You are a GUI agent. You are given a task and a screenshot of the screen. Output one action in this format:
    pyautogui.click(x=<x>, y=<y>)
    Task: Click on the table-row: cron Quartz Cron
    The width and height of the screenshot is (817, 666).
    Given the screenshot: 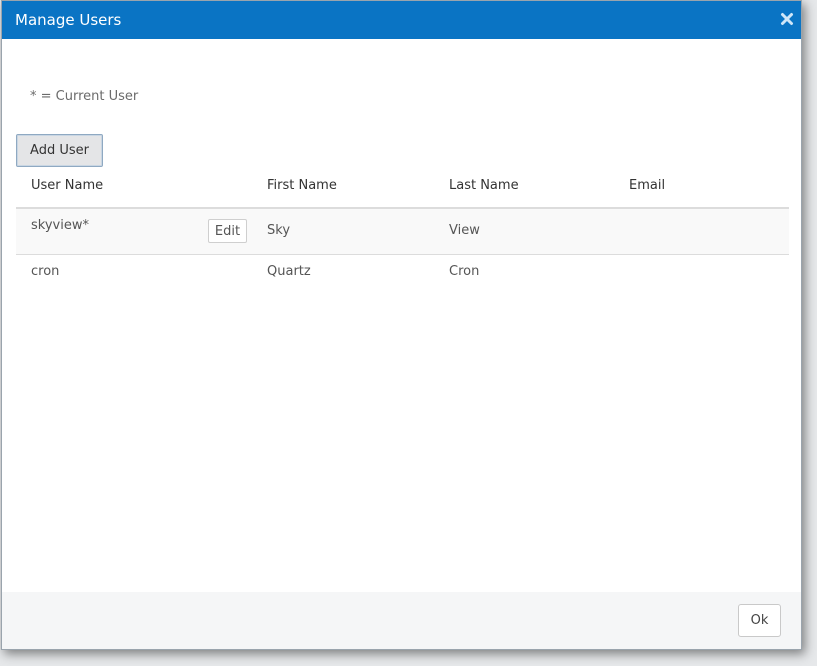 What is the action you would take?
    pyautogui.click(x=402, y=277)
    